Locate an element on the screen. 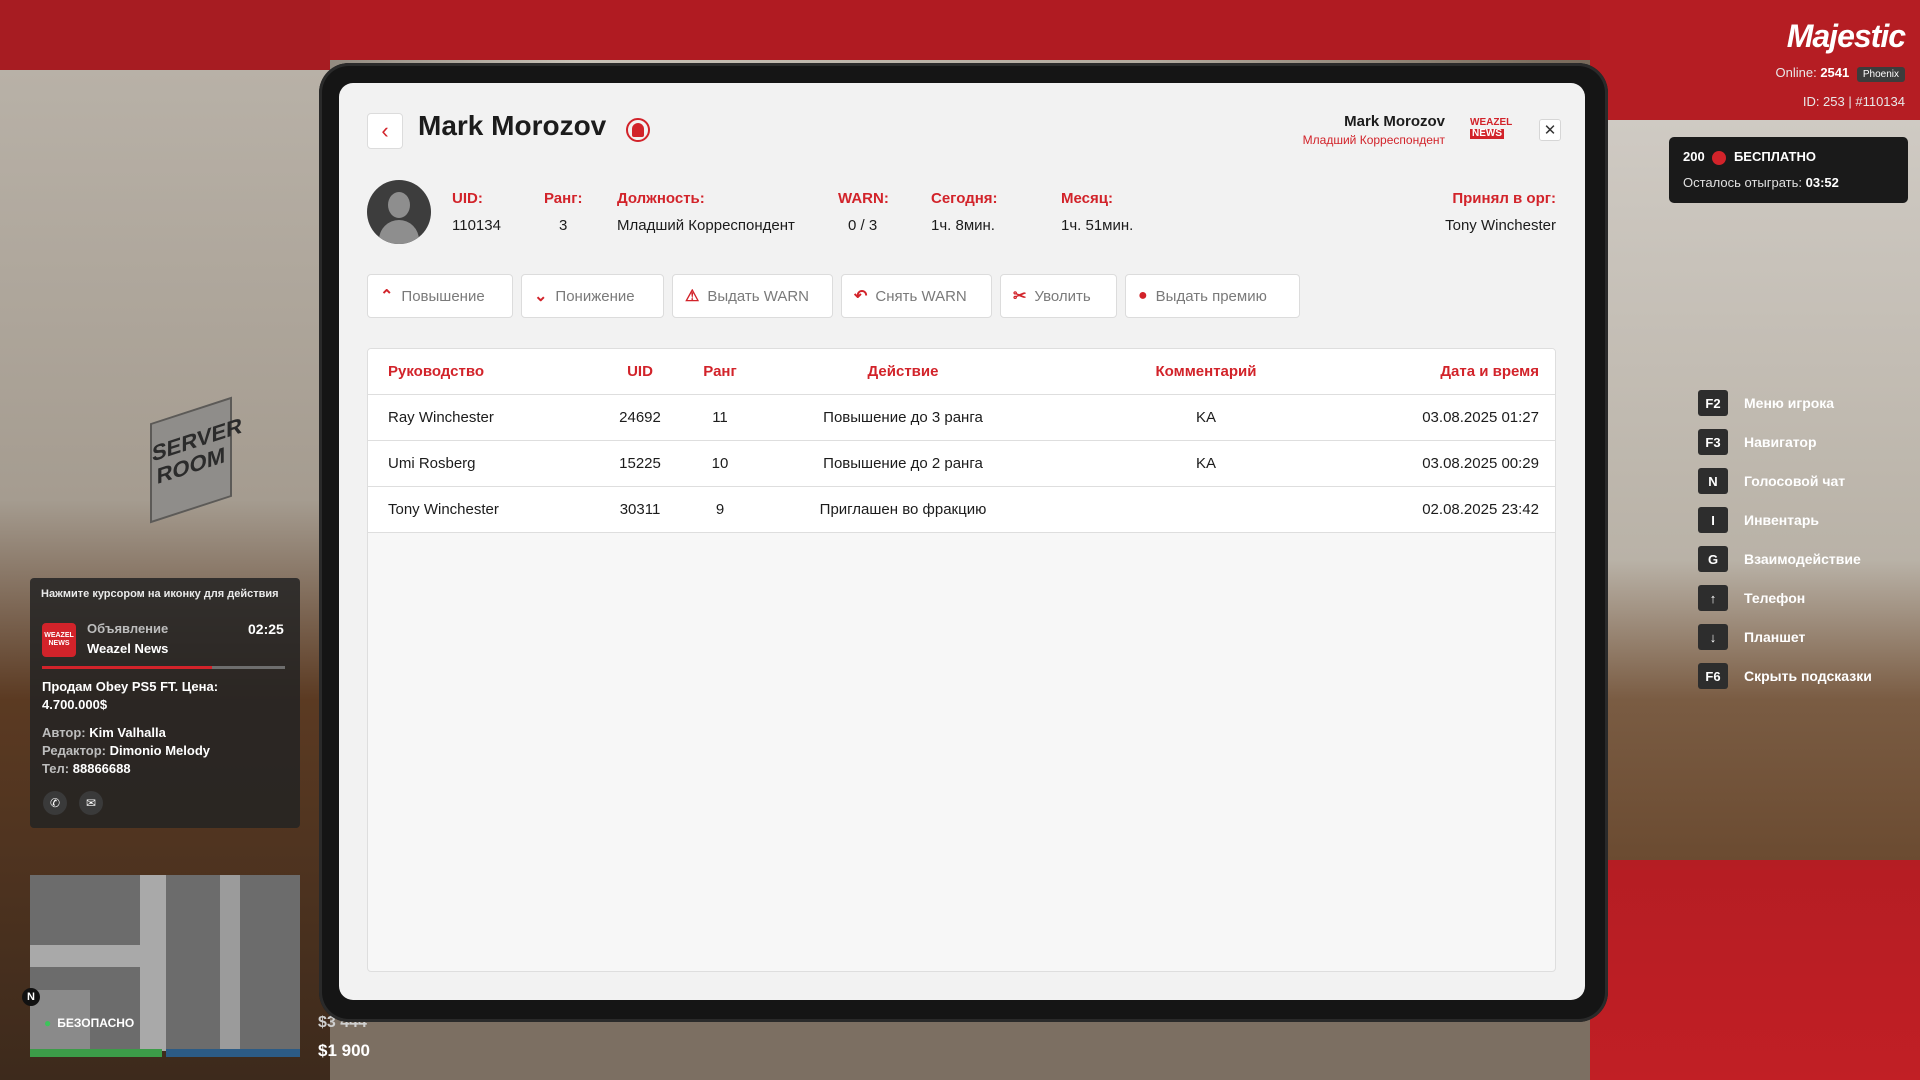  hint-label: Телефон is located at coordinates (1775, 598).